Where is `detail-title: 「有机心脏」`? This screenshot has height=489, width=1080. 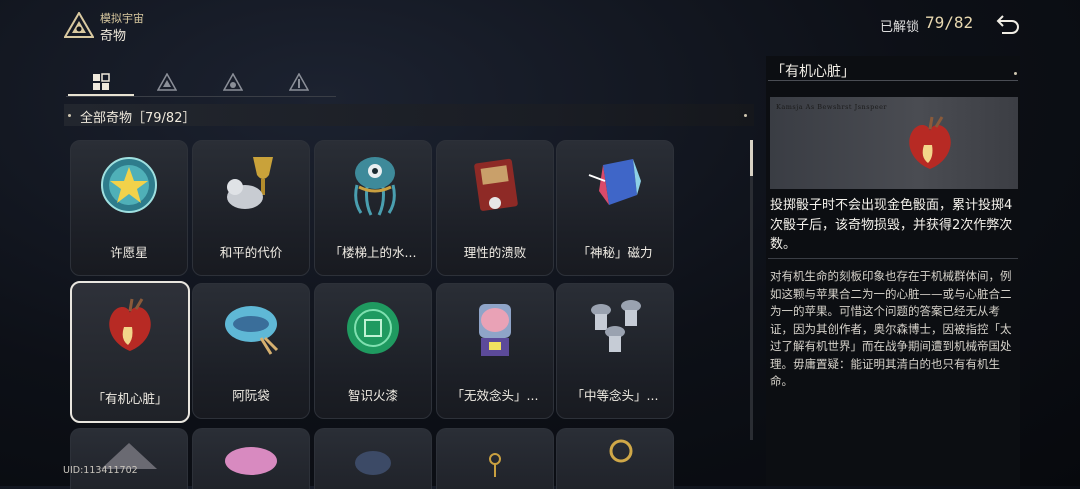
detail-title: 「有机心脏」 is located at coordinates (813, 72).